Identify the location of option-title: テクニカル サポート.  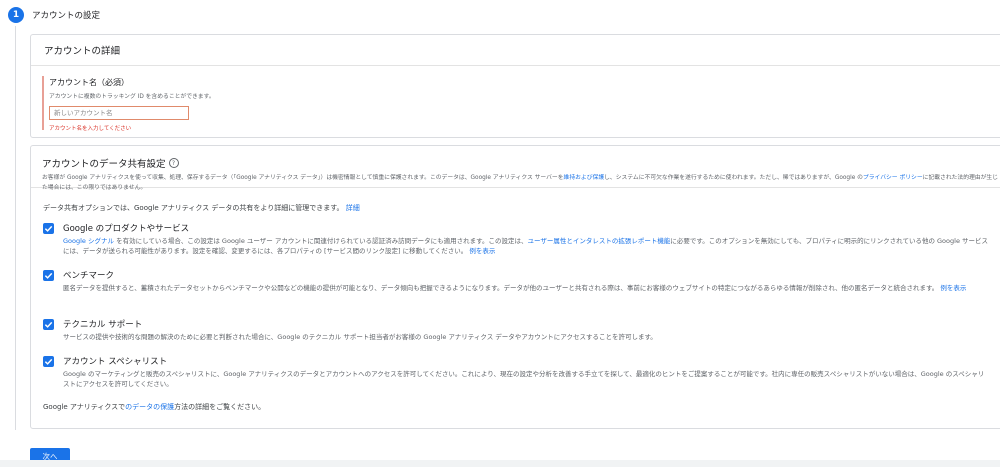
(103, 325).